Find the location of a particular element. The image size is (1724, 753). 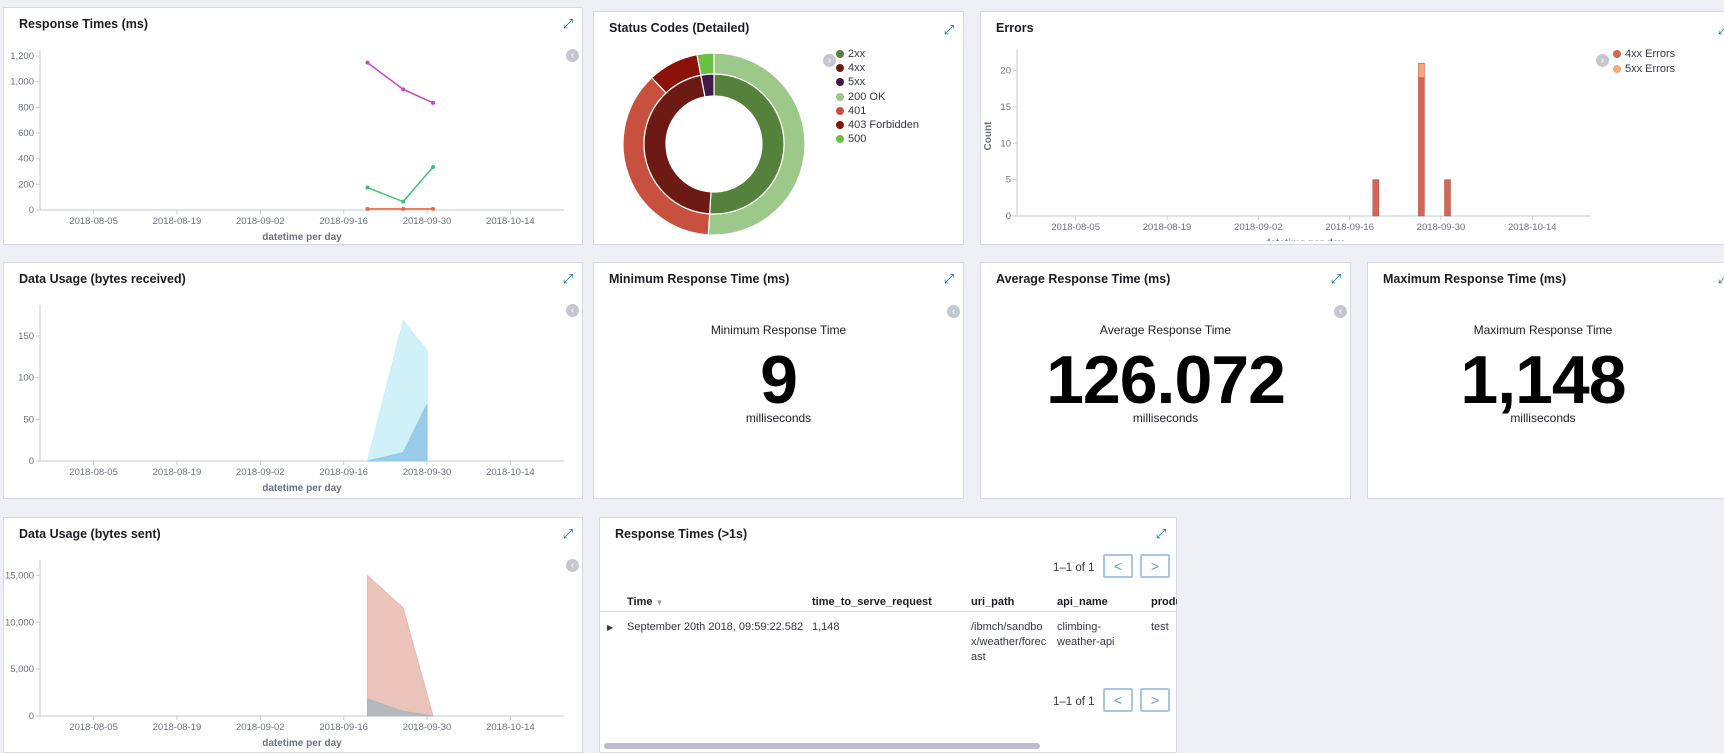

panel-title: Status Codes (Detailed) is located at coordinates (679, 28).